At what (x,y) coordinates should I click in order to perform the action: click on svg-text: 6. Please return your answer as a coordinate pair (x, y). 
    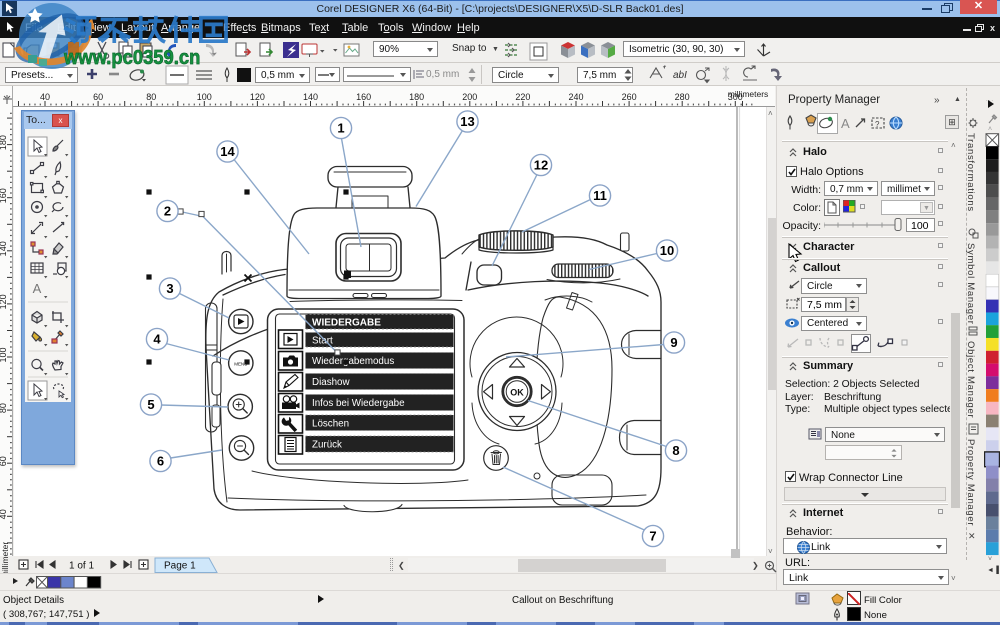
    Looking at the image, I should click on (160, 461).